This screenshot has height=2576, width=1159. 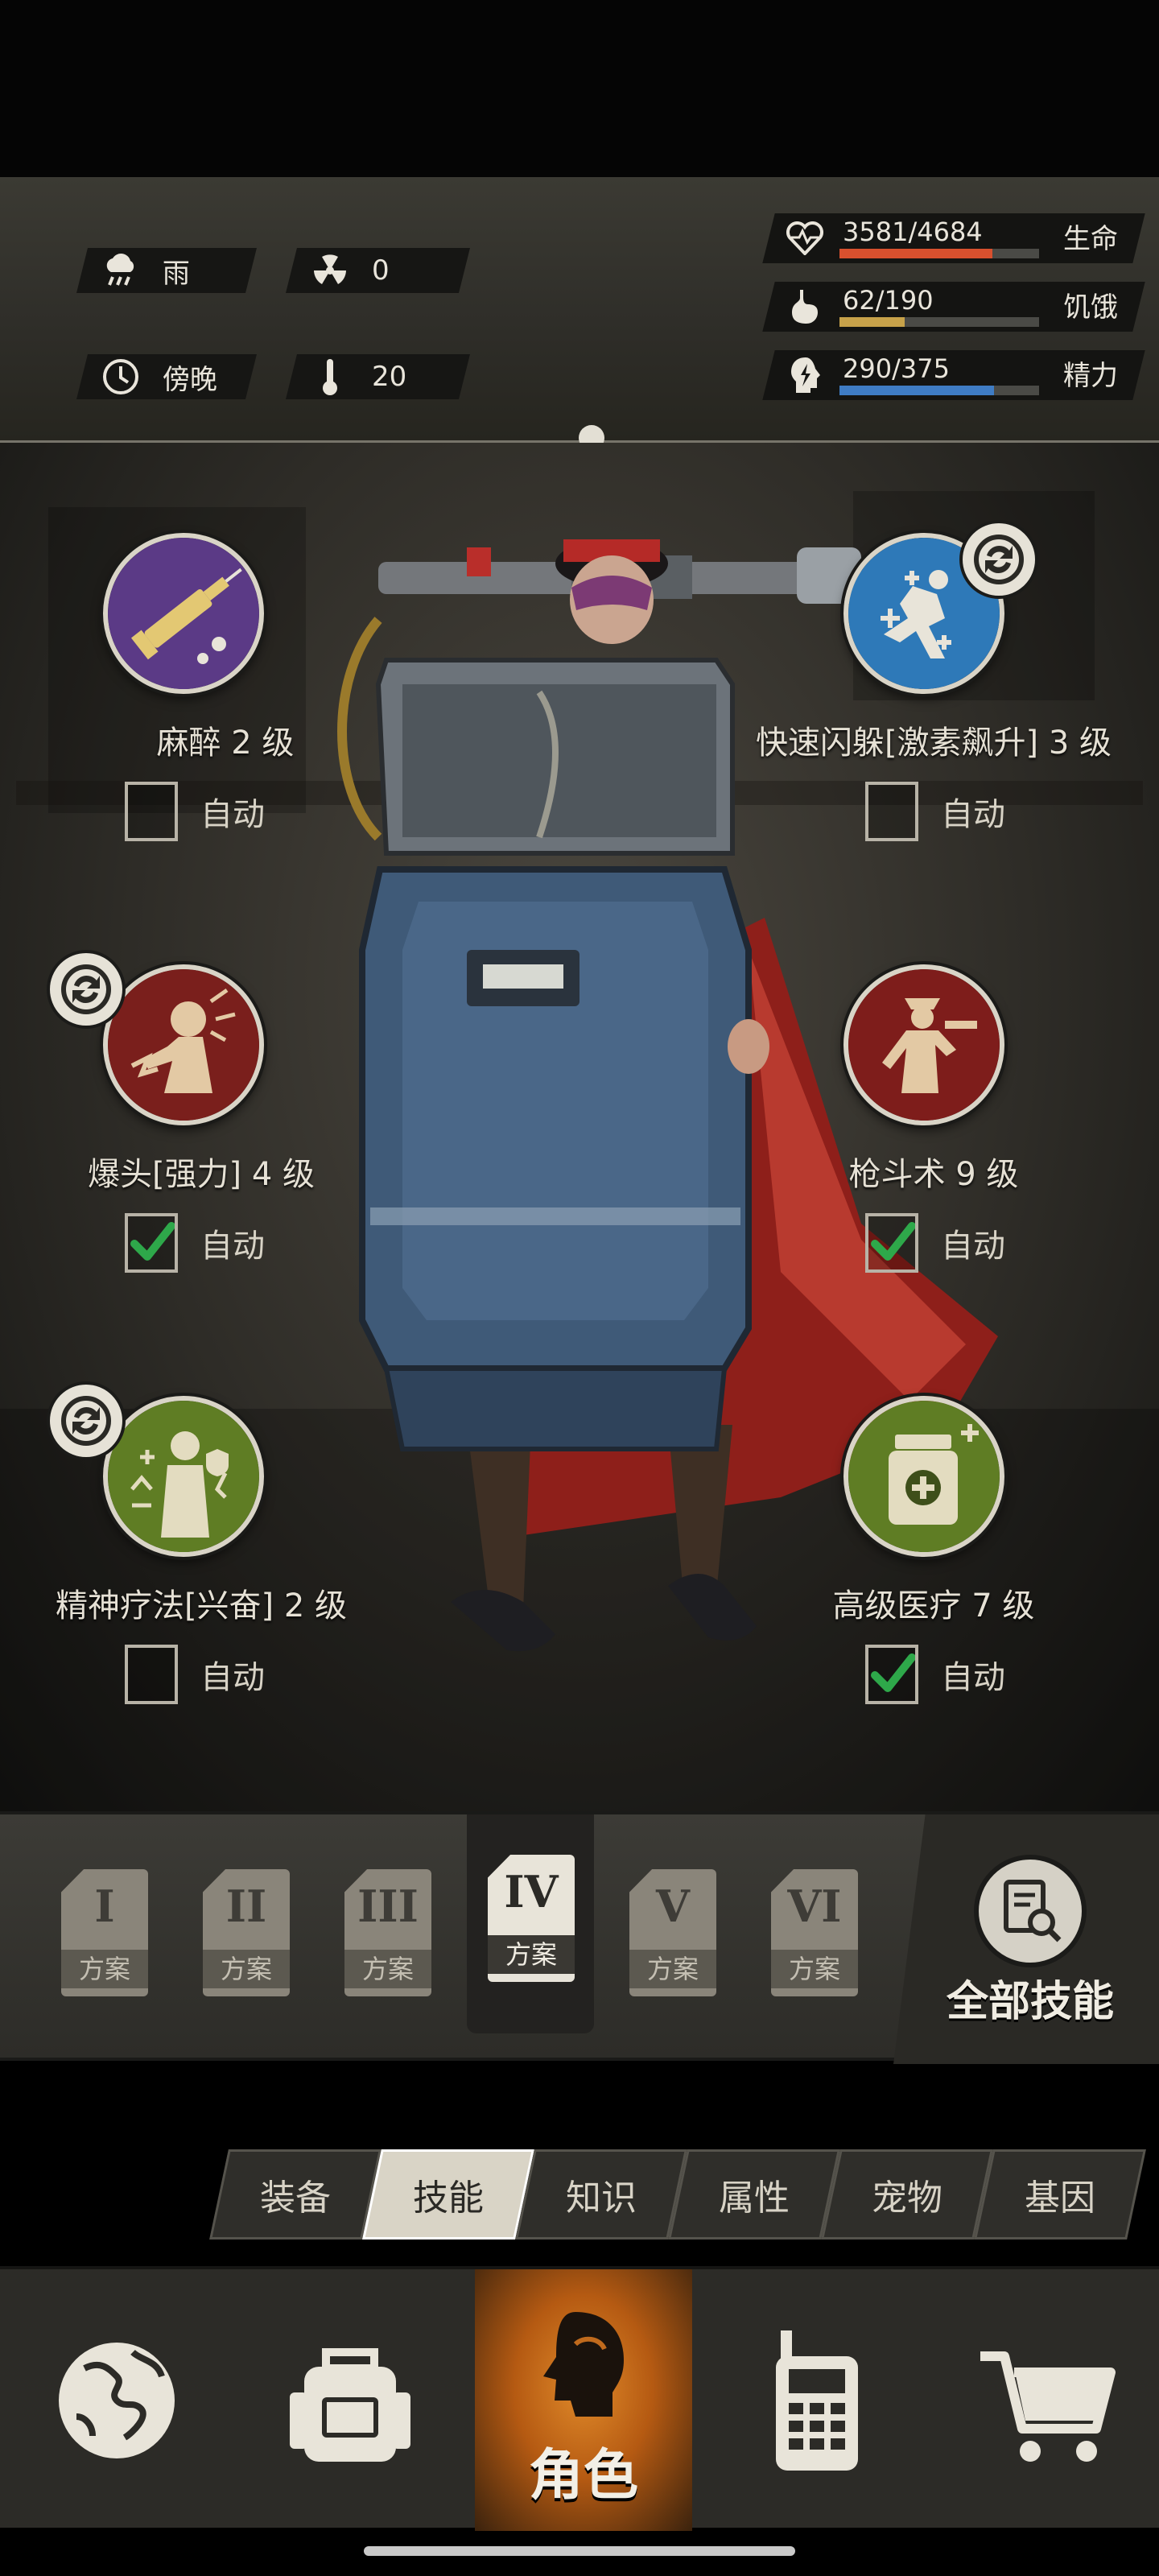 What do you see at coordinates (121, 377) in the screenshot?
I see `clock-icon` at bounding box center [121, 377].